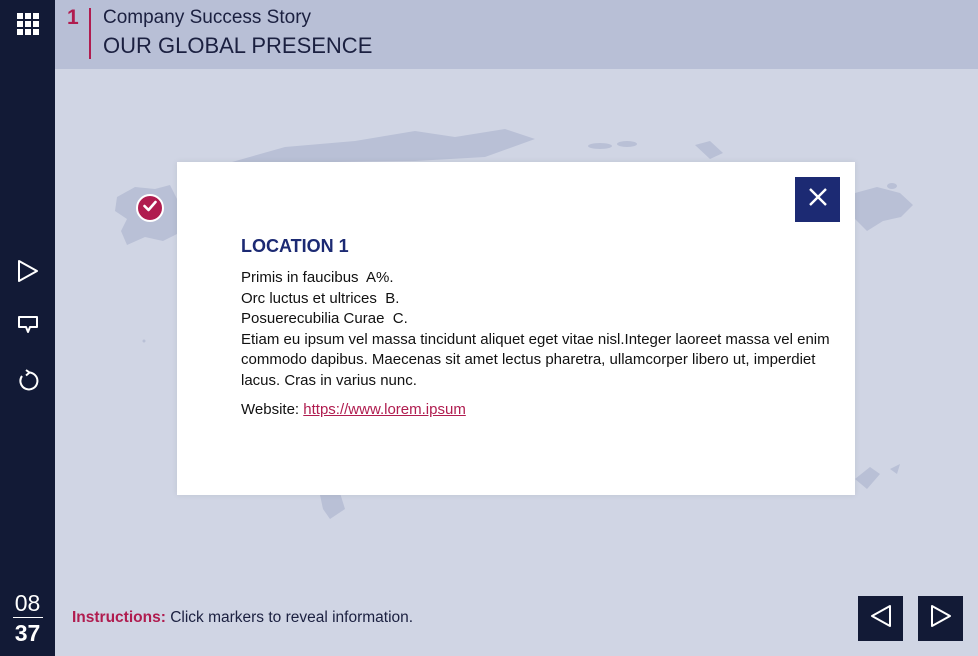 This screenshot has width=978, height=656. I want to click on replay-icon, so click(28, 383).